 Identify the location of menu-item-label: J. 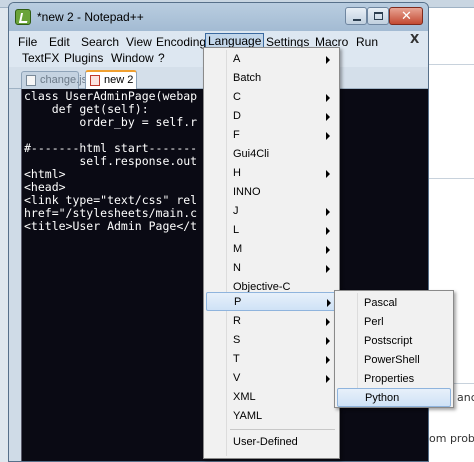
(236, 211).